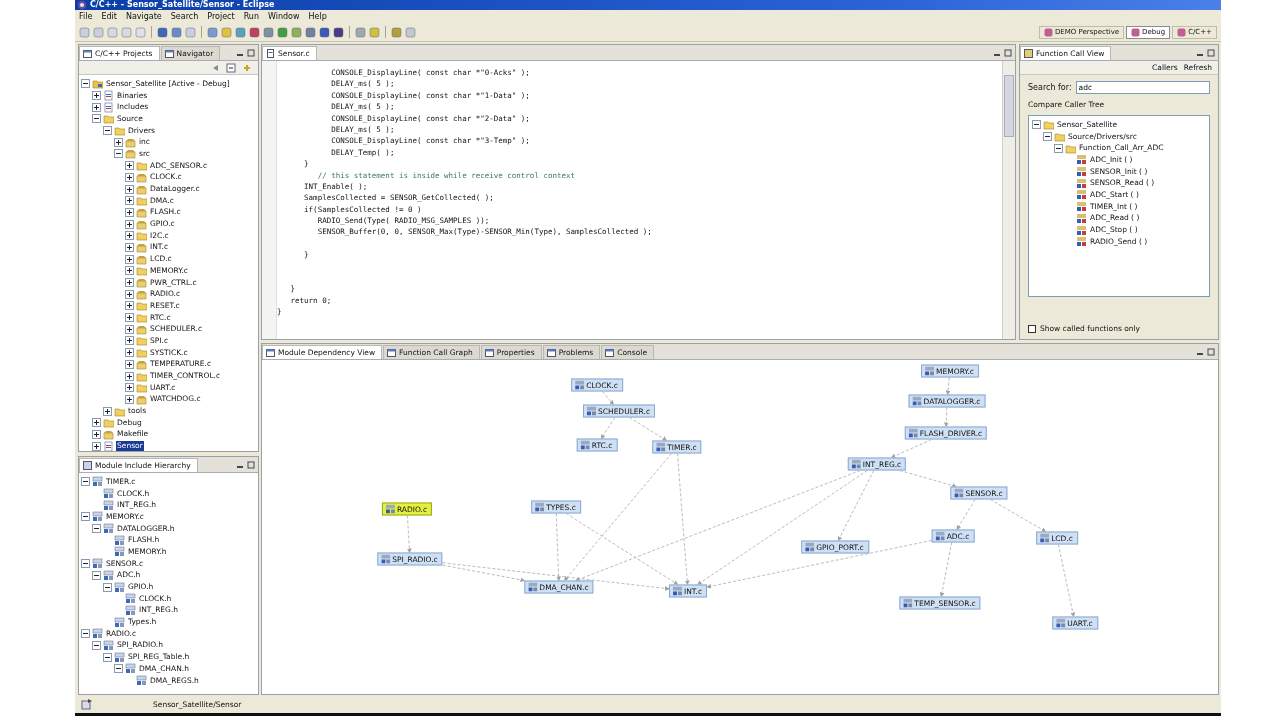 Image resolution: width=1280 pixels, height=719 pixels. What do you see at coordinates (143, 16) in the screenshot?
I see `menu-item: Navigate` at bounding box center [143, 16].